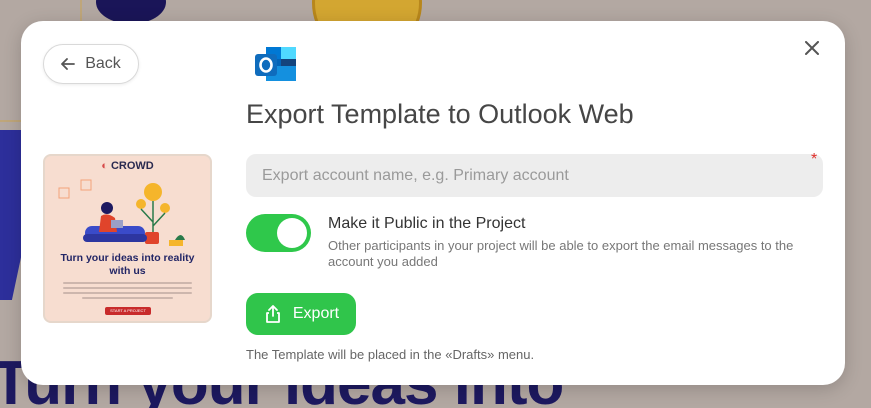 The width and height of the screenshot is (871, 408). What do you see at coordinates (132, 166) in the screenshot?
I see `preview-brand-label: CROWD` at bounding box center [132, 166].